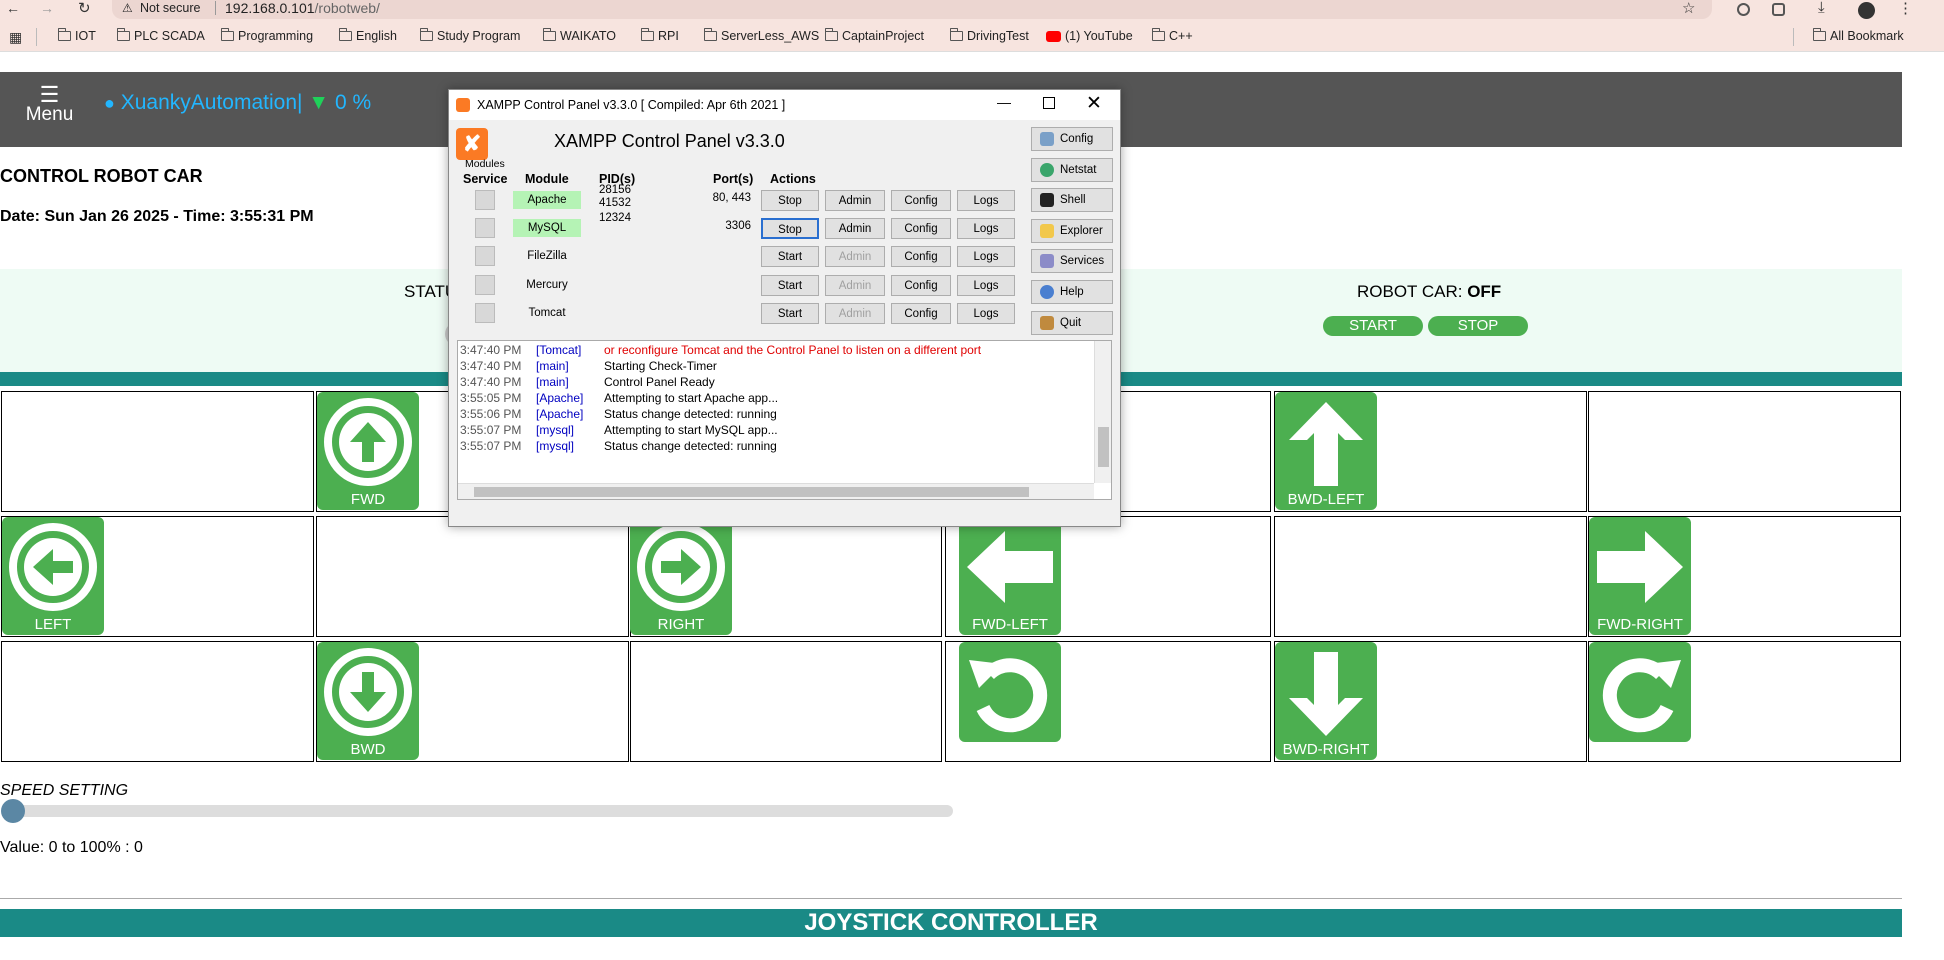 The image size is (1944, 960). What do you see at coordinates (47, 8) in the screenshot?
I see `forward-icon: →` at bounding box center [47, 8].